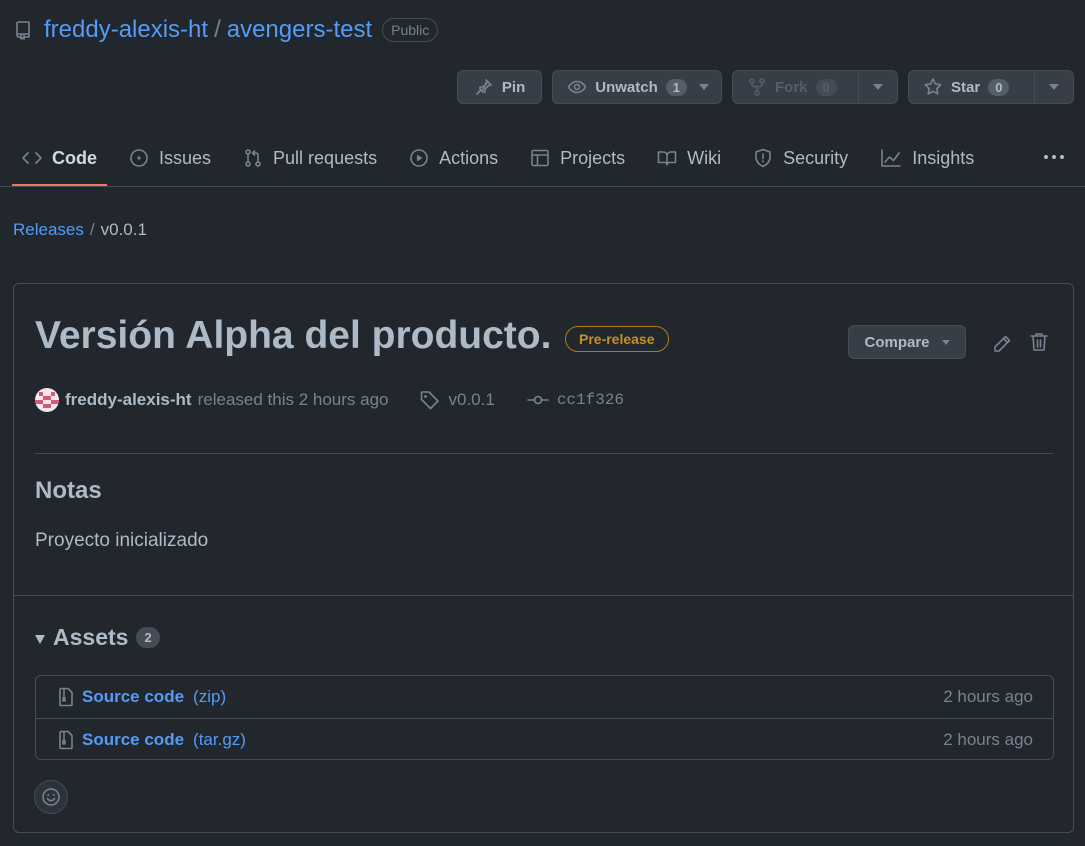 The height and width of the screenshot is (846, 1085). Describe the element at coordinates (32, 158) in the screenshot. I see `code-icon` at that location.